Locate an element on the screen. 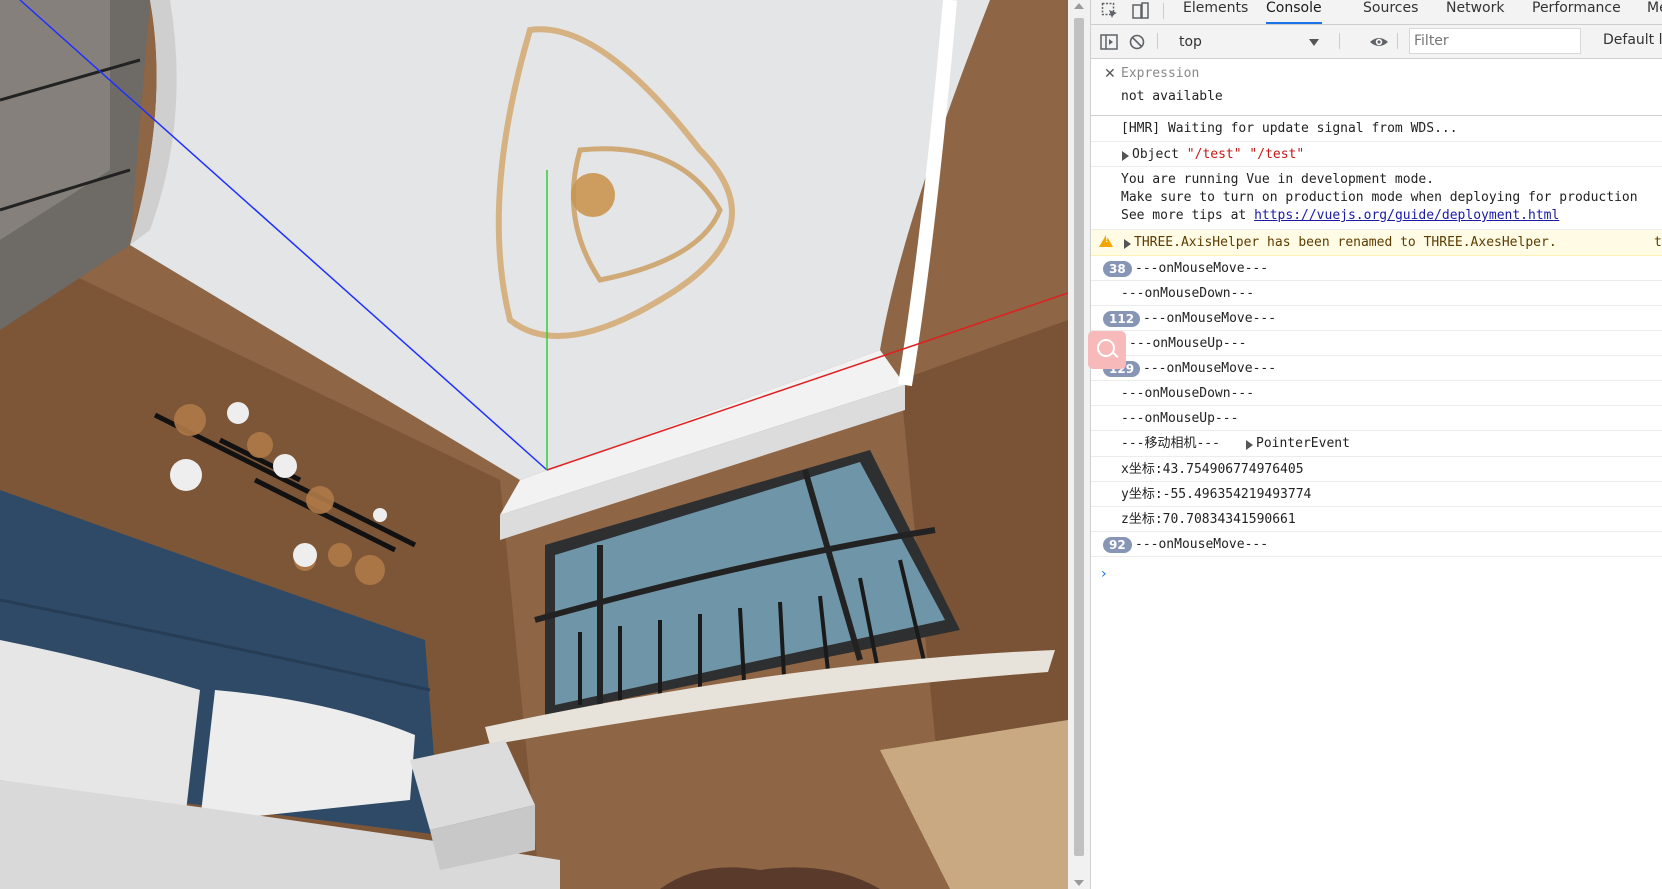  scrollbar-thumb is located at coordinates (1079, 437).